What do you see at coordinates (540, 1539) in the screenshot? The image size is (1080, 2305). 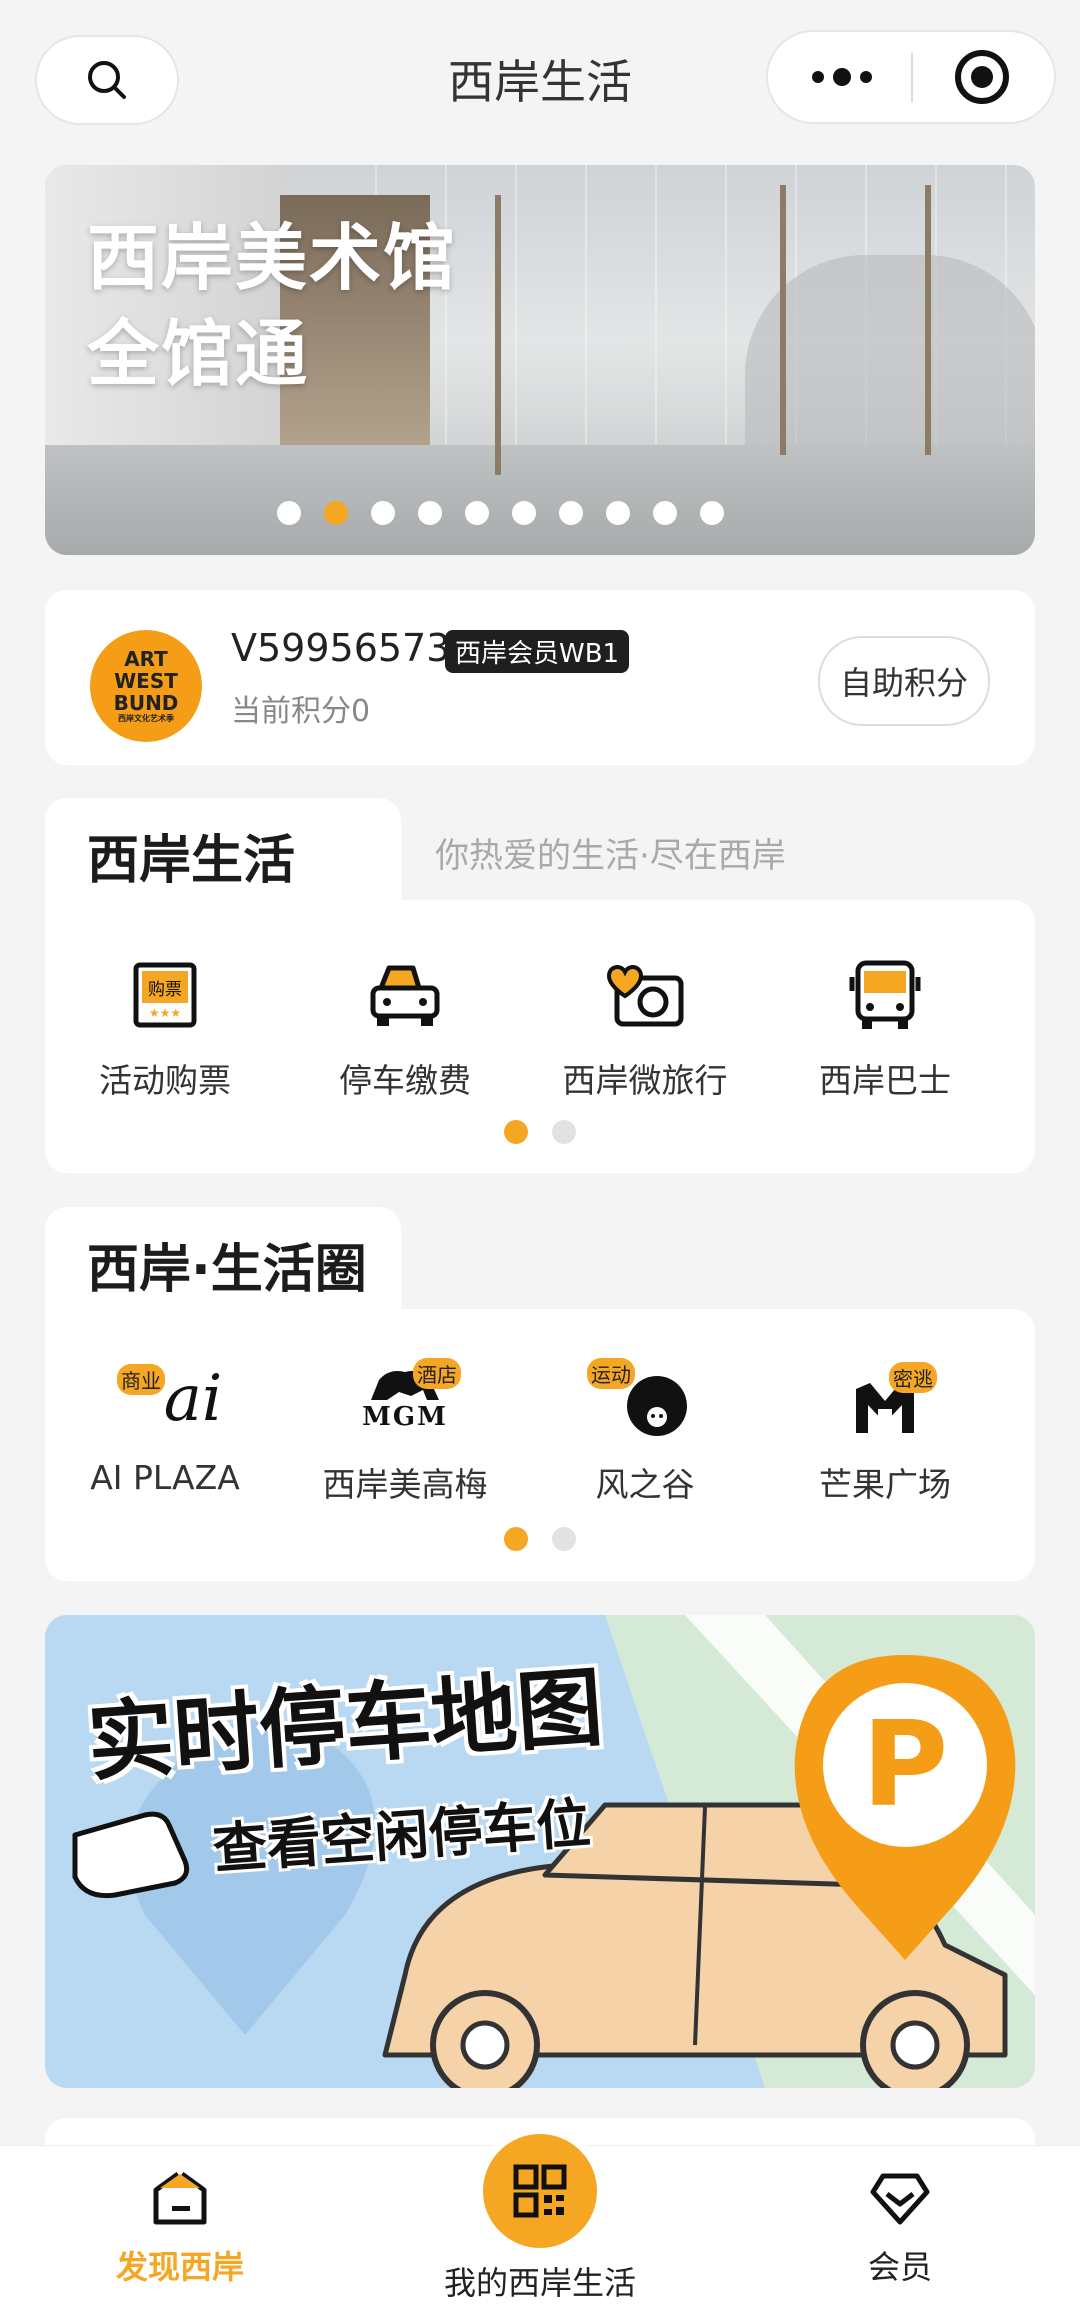 I see `circle-pagination` at bounding box center [540, 1539].